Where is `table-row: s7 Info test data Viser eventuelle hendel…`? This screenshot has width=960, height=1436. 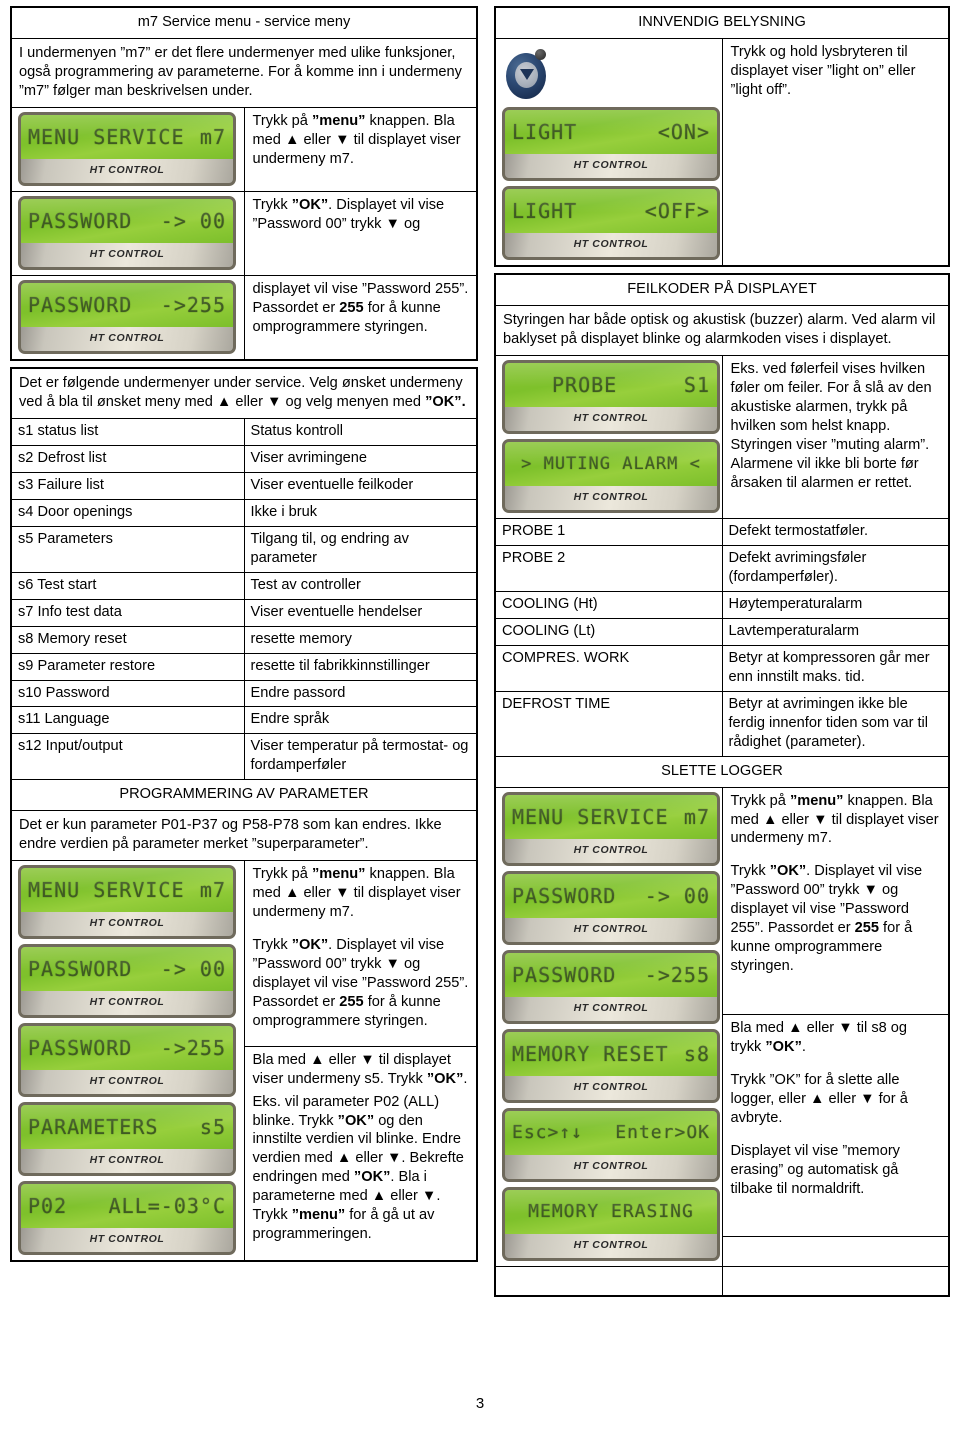 table-row: s7 Info test data Viser eventuelle hendel… is located at coordinates (244, 612).